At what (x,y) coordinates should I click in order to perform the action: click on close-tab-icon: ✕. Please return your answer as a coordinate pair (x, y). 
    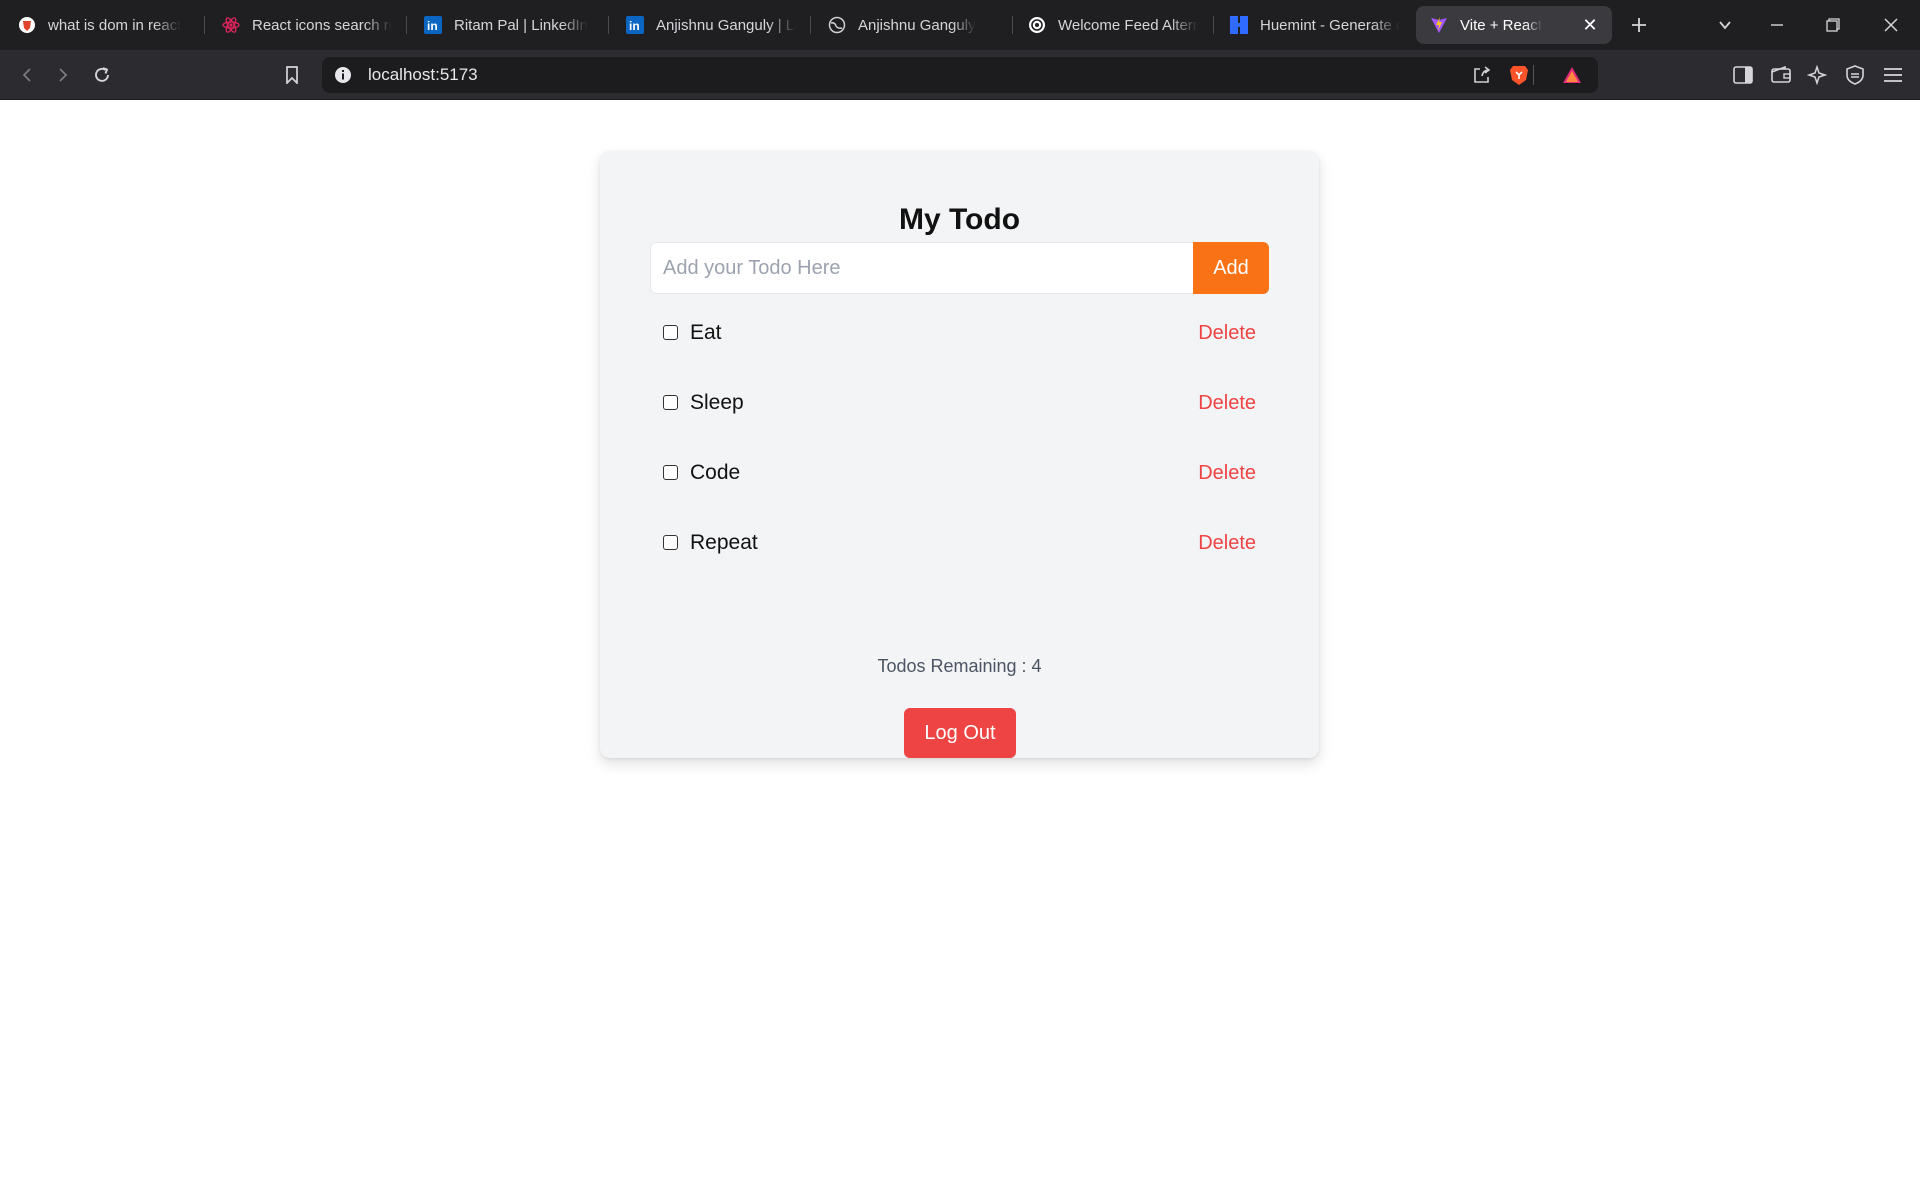
    Looking at the image, I should click on (1590, 25).